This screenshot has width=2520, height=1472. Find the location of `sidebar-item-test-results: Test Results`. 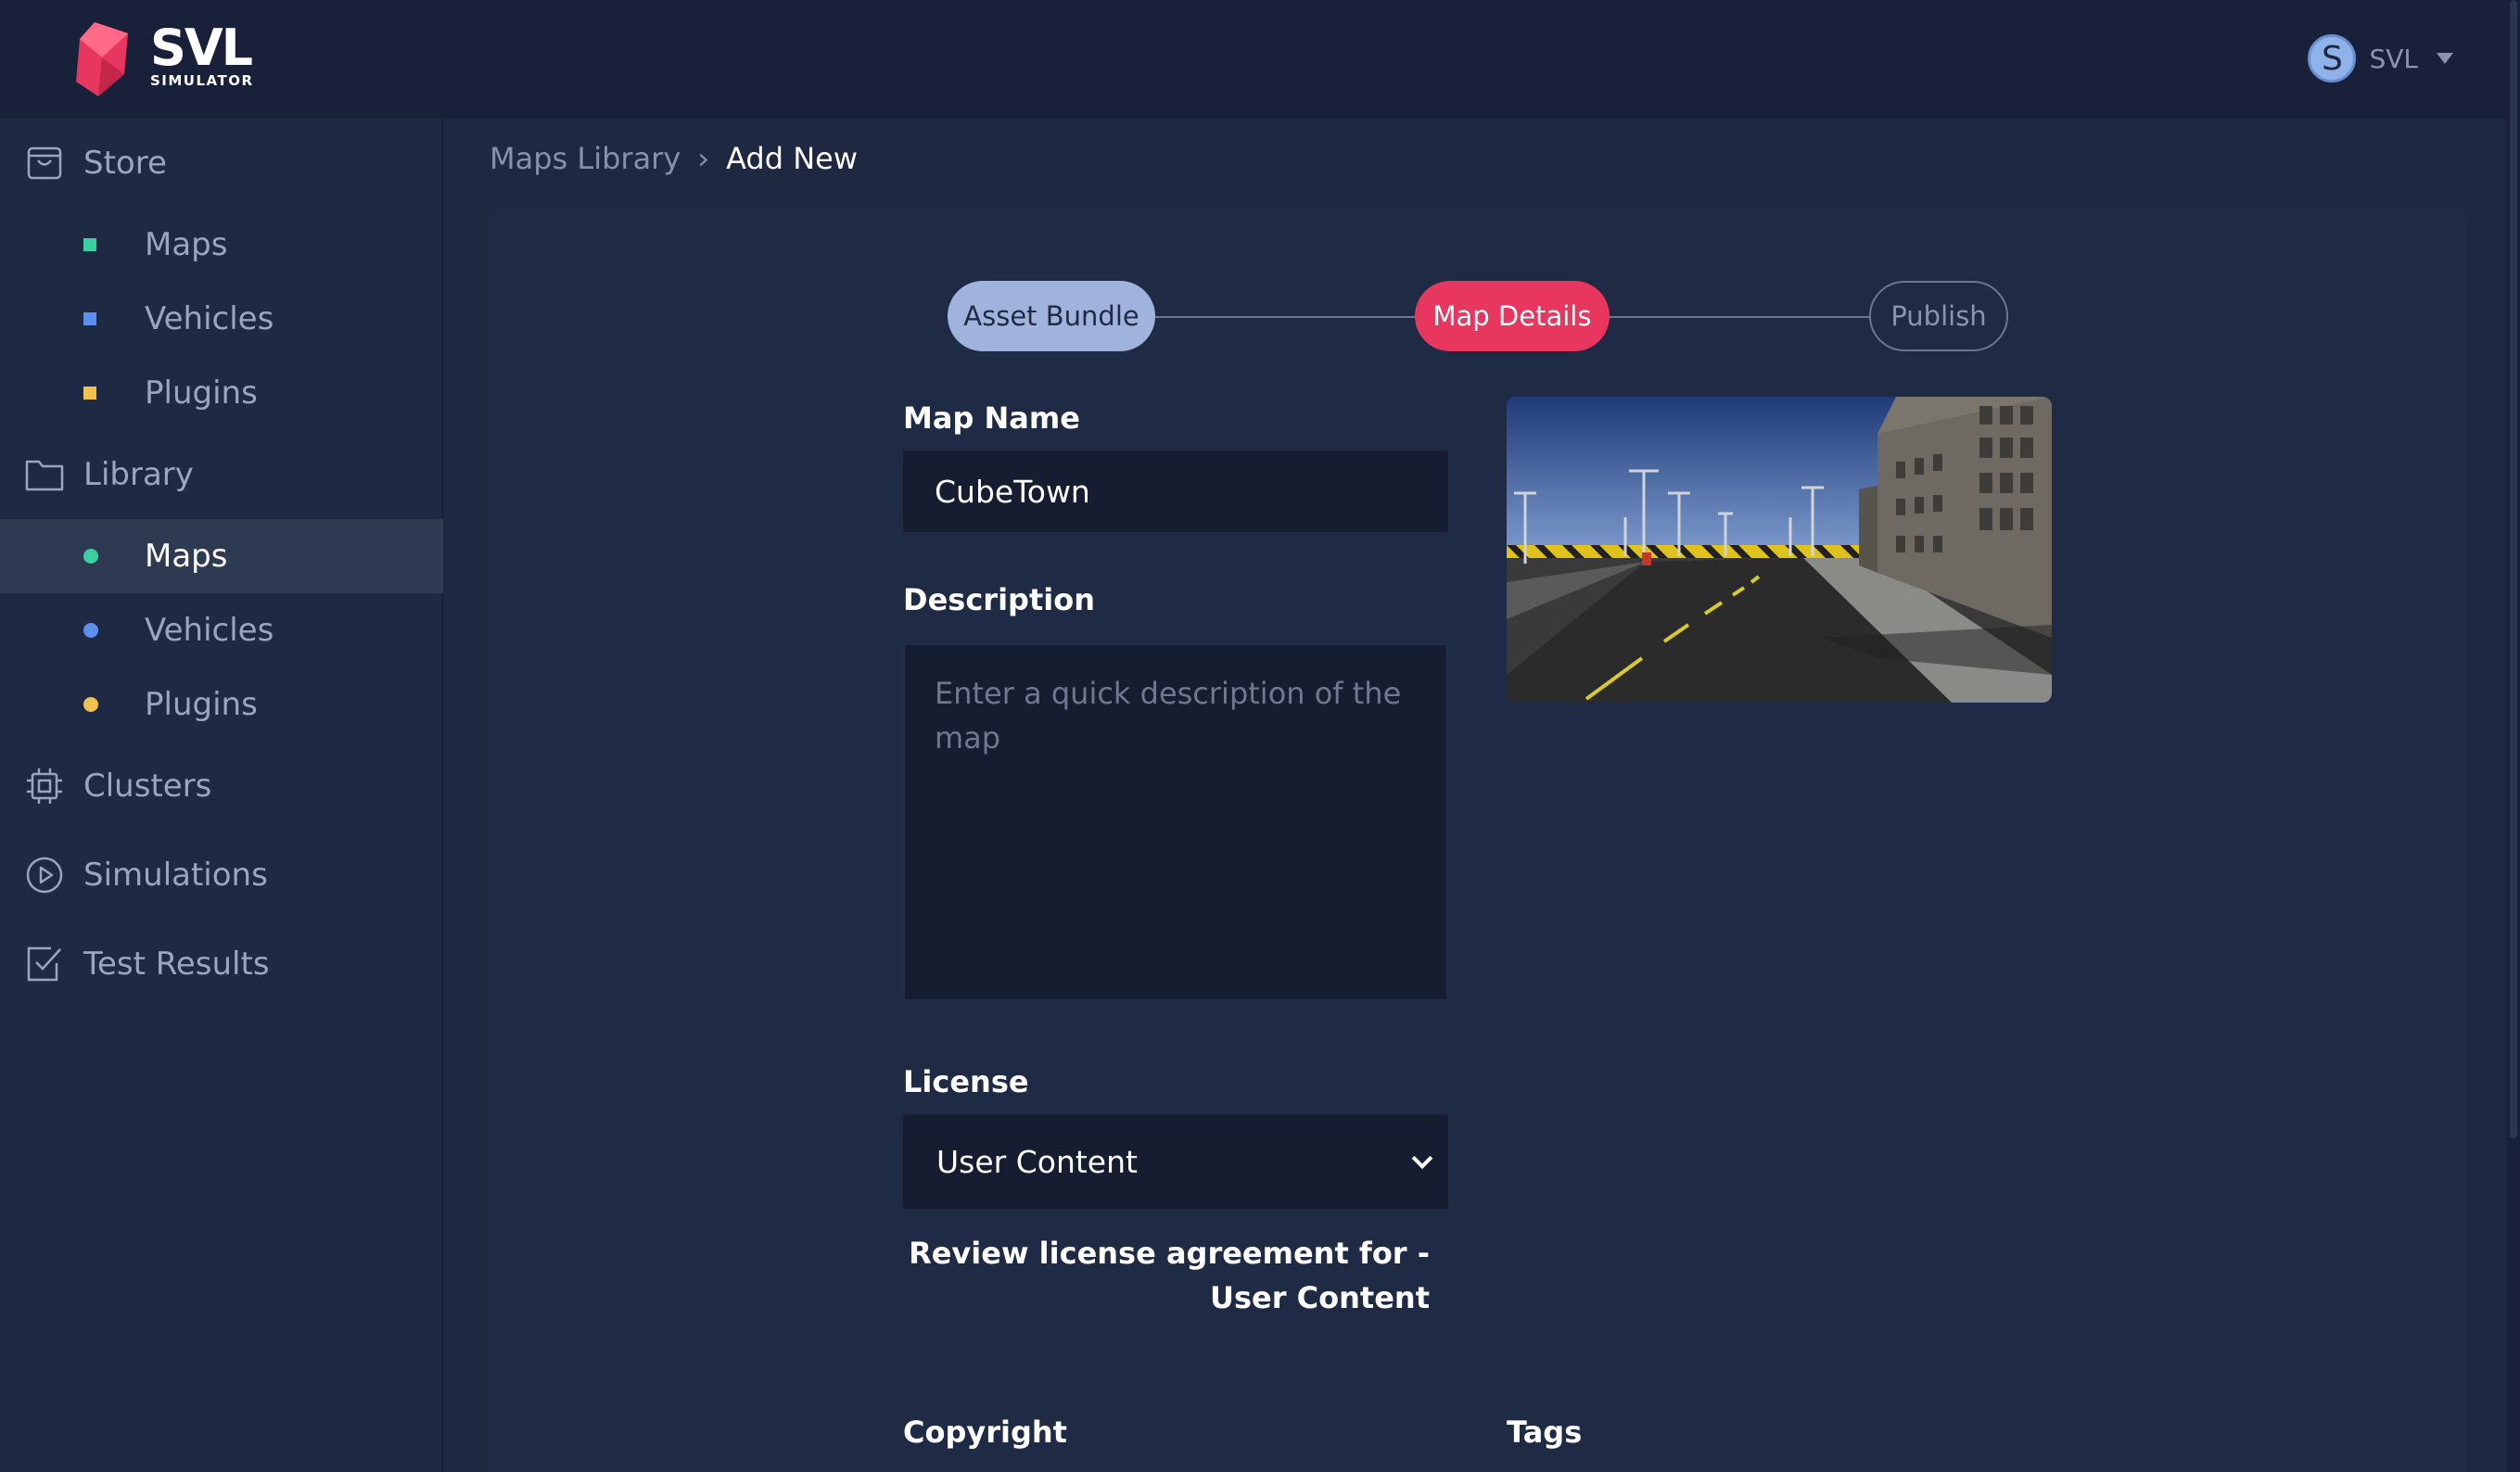

sidebar-item-test-results: Test Results is located at coordinates (221, 964).